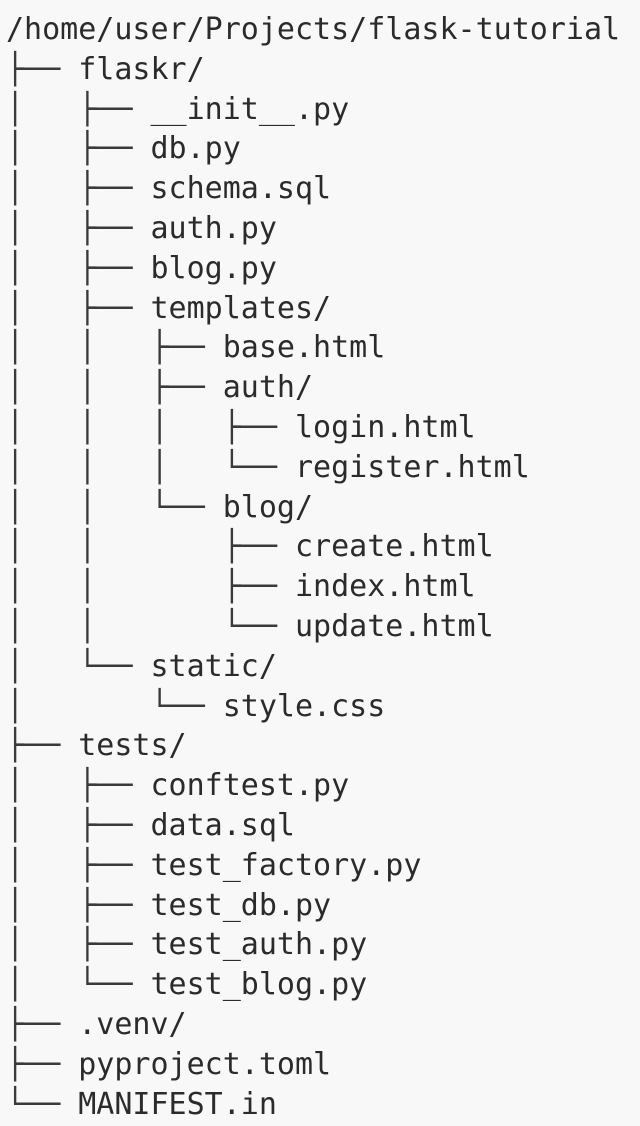 This screenshot has height=1126, width=640. I want to click on tree-row: │ └── style.css, so click(313, 707).